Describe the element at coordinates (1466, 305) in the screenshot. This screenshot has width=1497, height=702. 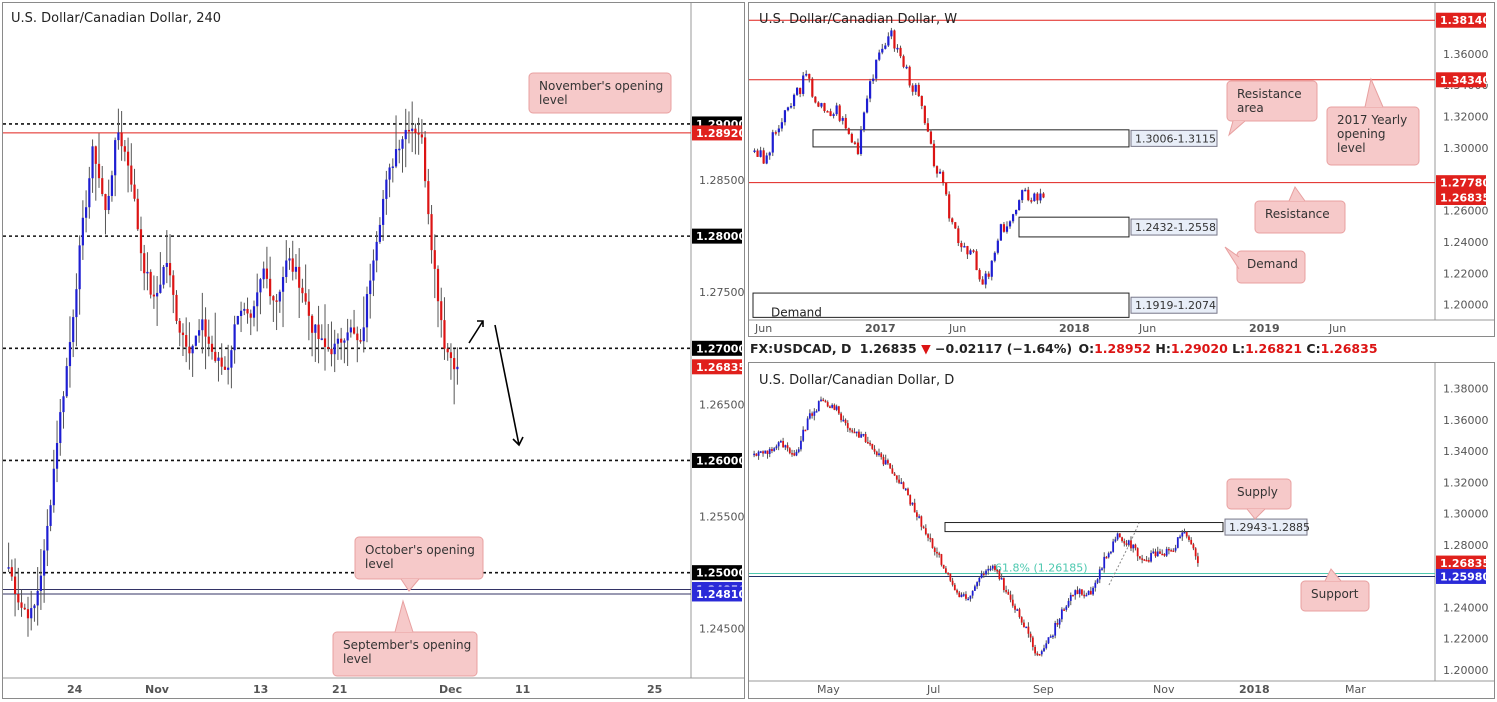
I see `weekly-price-tick: 1.20000` at that location.